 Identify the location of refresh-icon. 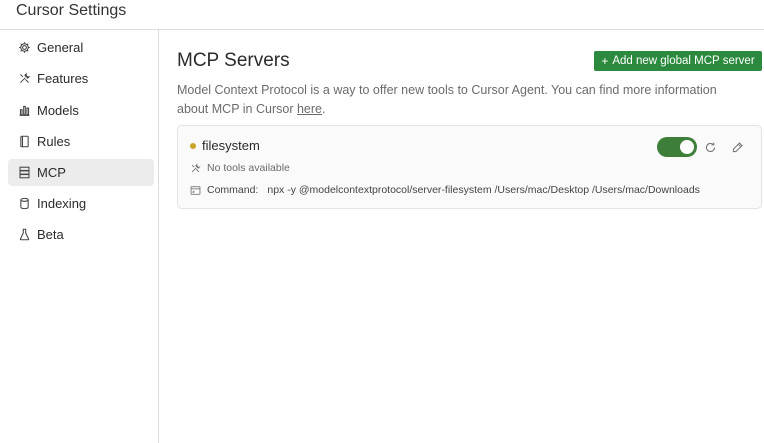
(710, 147).